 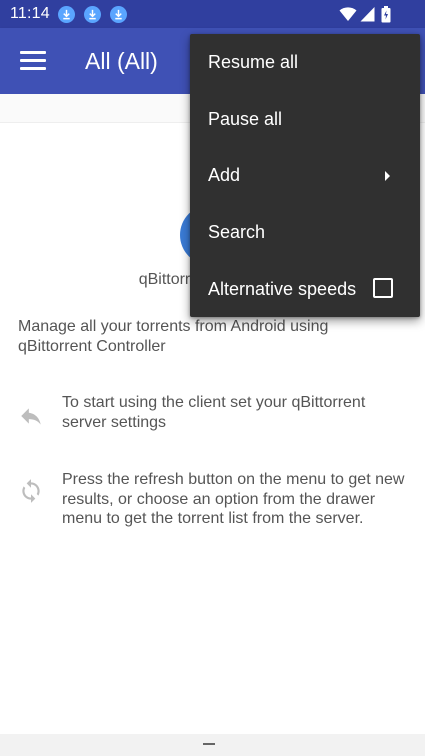 I want to click on page-title: All (All), so click(x=121, y=61).